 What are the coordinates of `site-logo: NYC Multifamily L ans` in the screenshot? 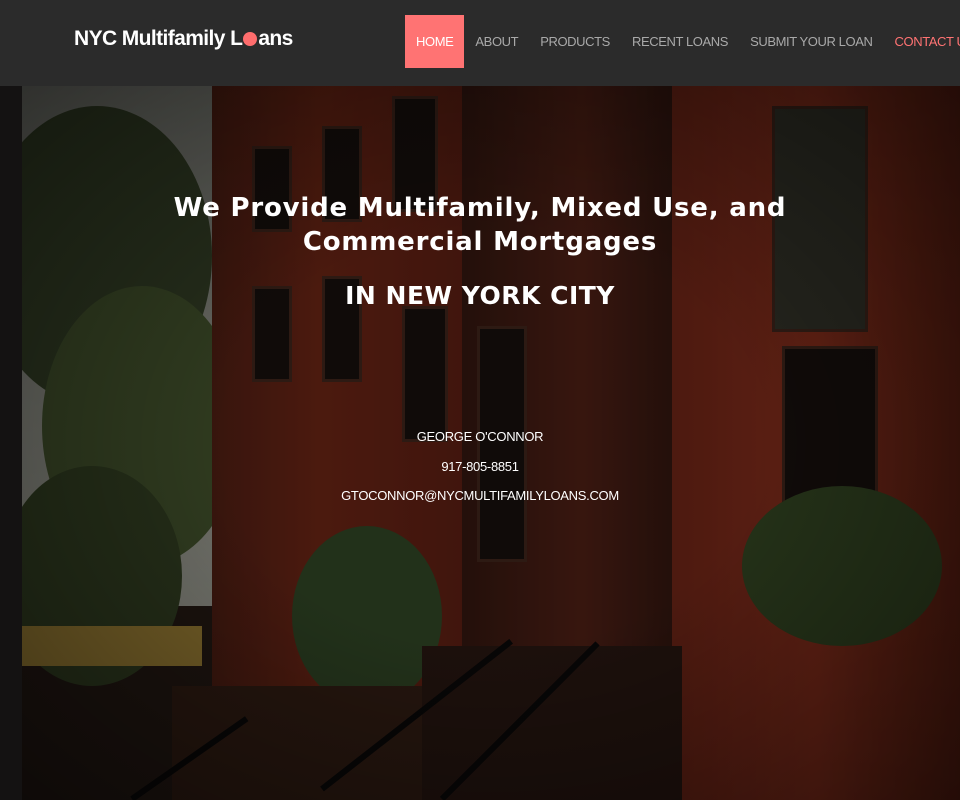 It's located at (183, 39).